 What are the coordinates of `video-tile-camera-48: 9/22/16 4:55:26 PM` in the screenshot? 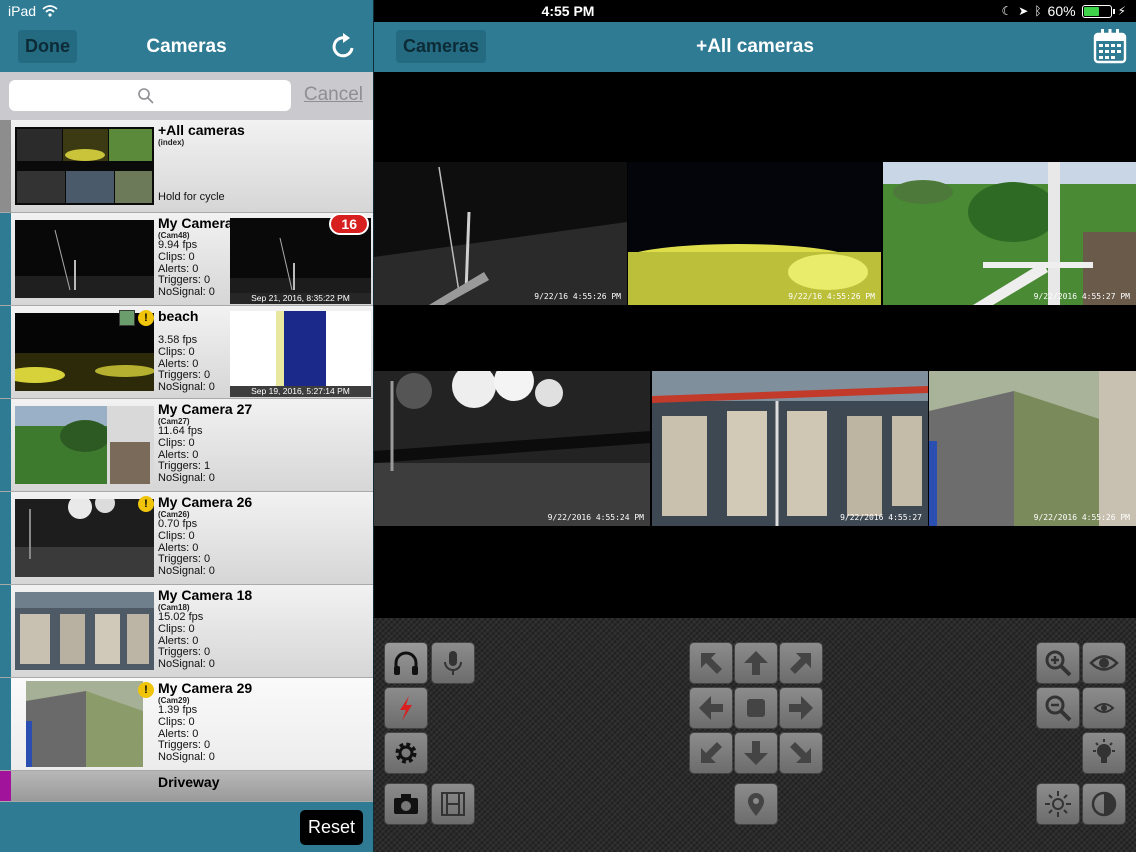 It's located at (500, 233).